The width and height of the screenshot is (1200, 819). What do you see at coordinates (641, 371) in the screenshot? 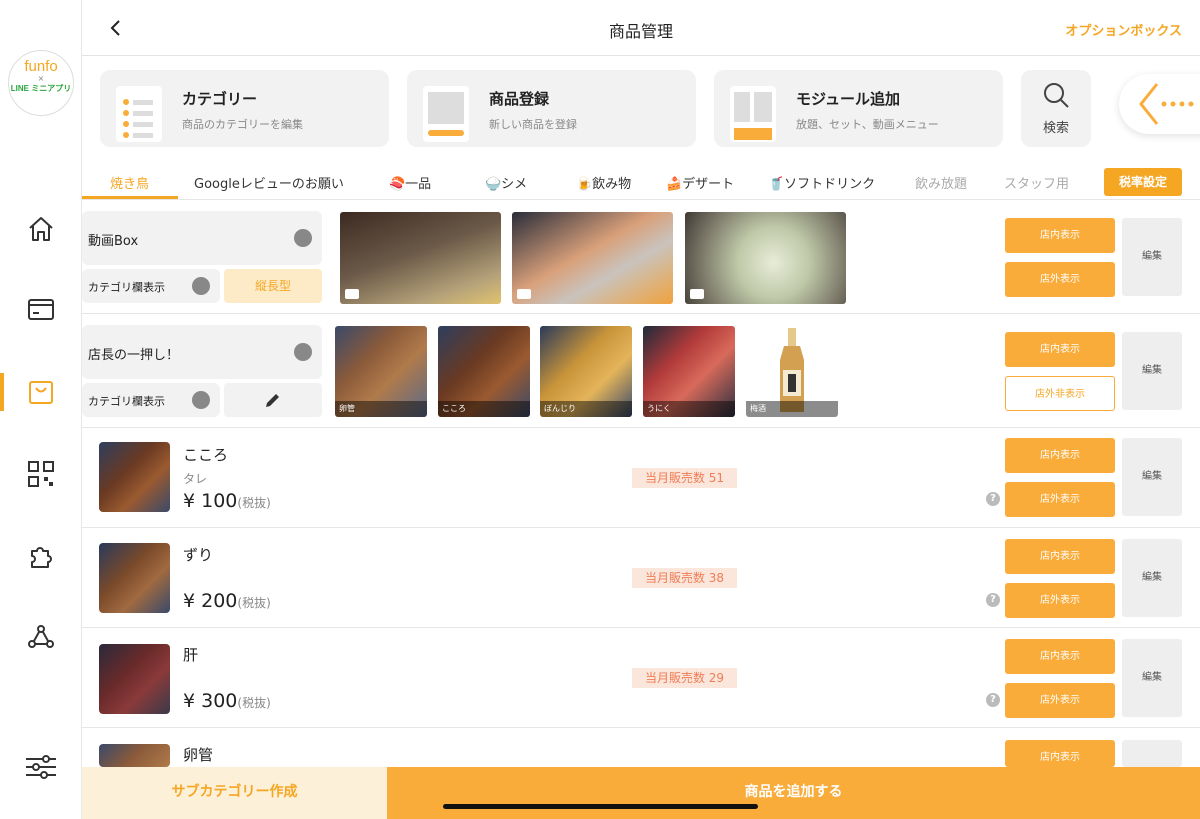
I see `module-row-recommend: 店長の一押し！ カテゴリ欄表示 店内表示 店外非表示 編集` at bounding box center [641, 371].